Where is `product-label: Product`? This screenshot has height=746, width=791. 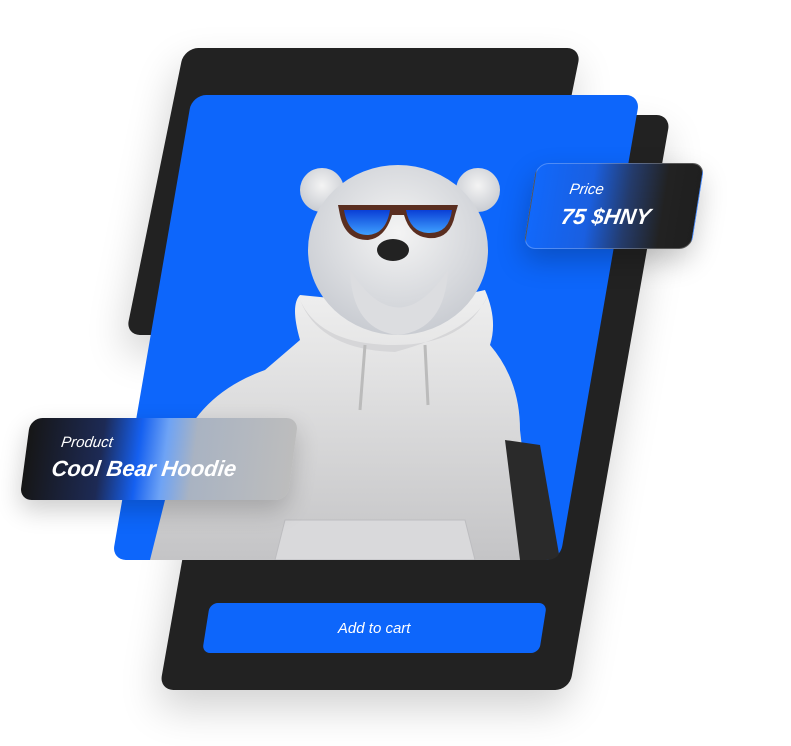 product-label: Product is located at coordinates (87, 442).